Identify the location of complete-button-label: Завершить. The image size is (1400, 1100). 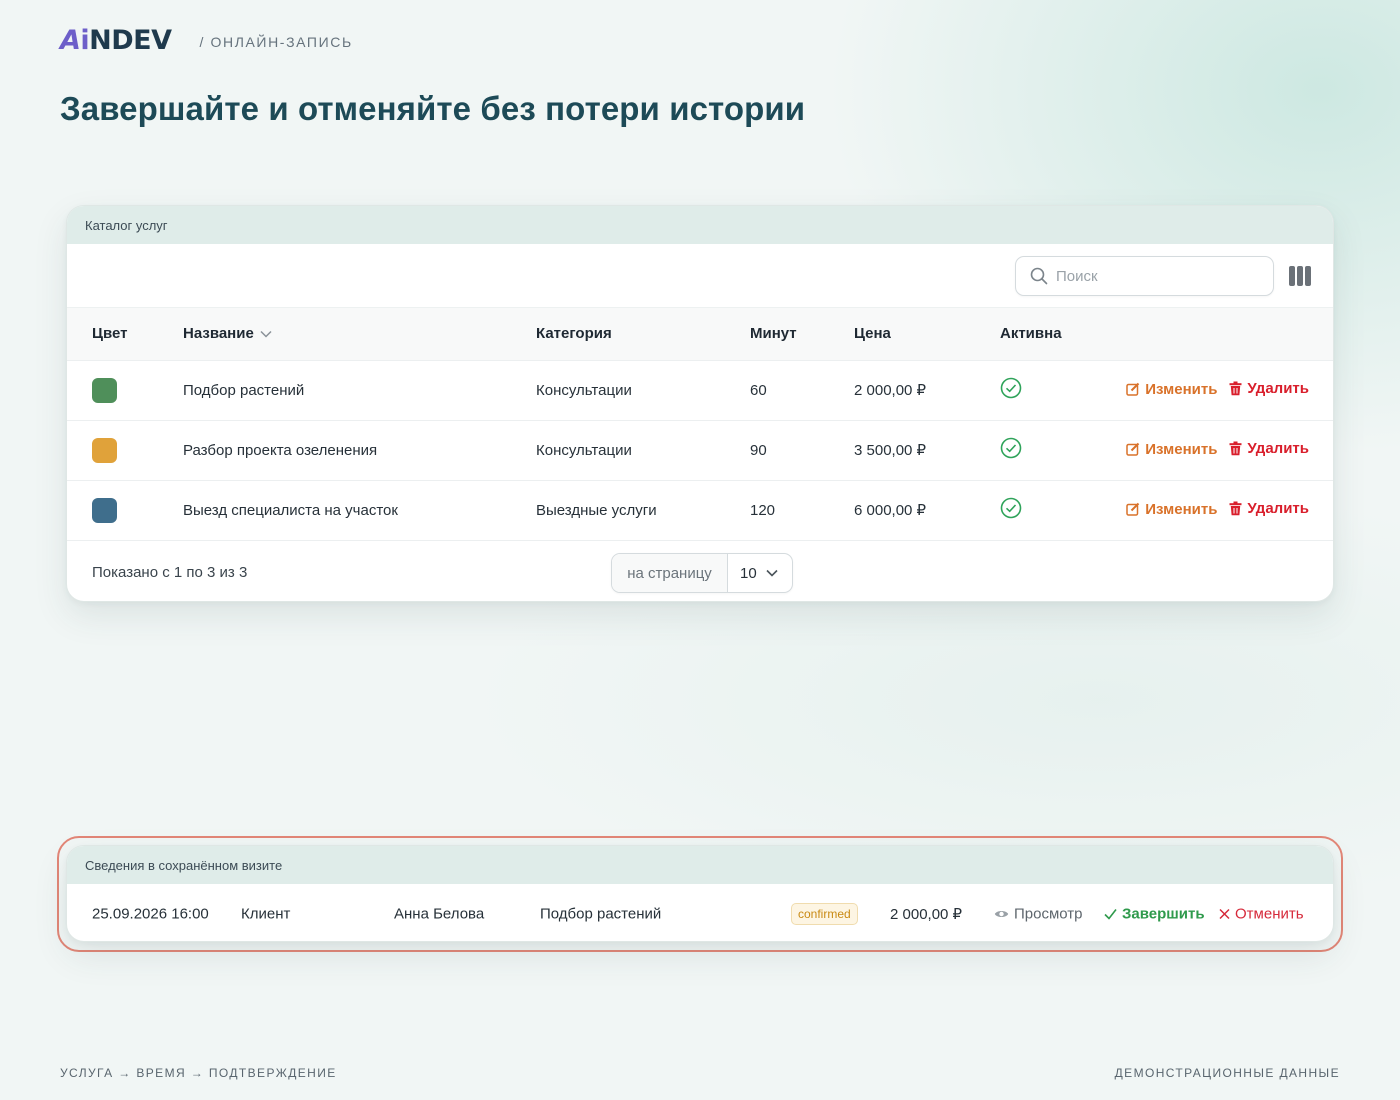
(1163, 913).